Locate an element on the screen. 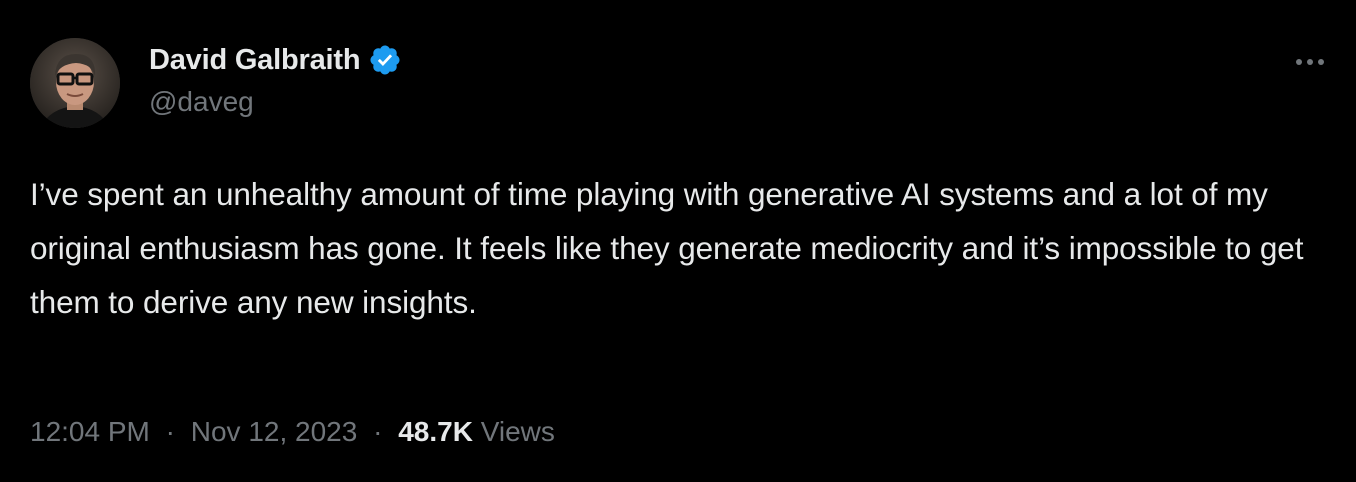 The width and height of the screenshot is (1356, 482). tweet-time: 12:04 PM is located at coordinates (90, 431).